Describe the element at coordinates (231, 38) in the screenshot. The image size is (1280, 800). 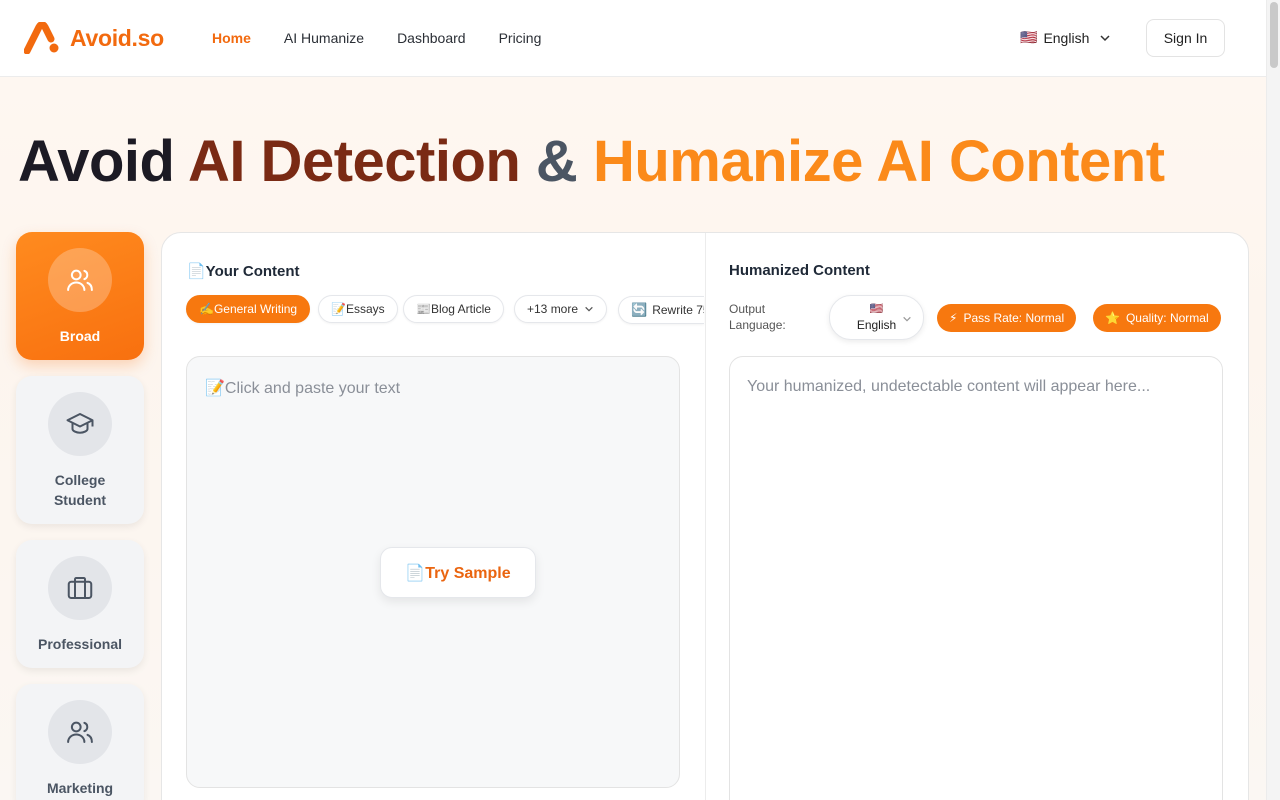
I see `nav-home: Home` at that location.